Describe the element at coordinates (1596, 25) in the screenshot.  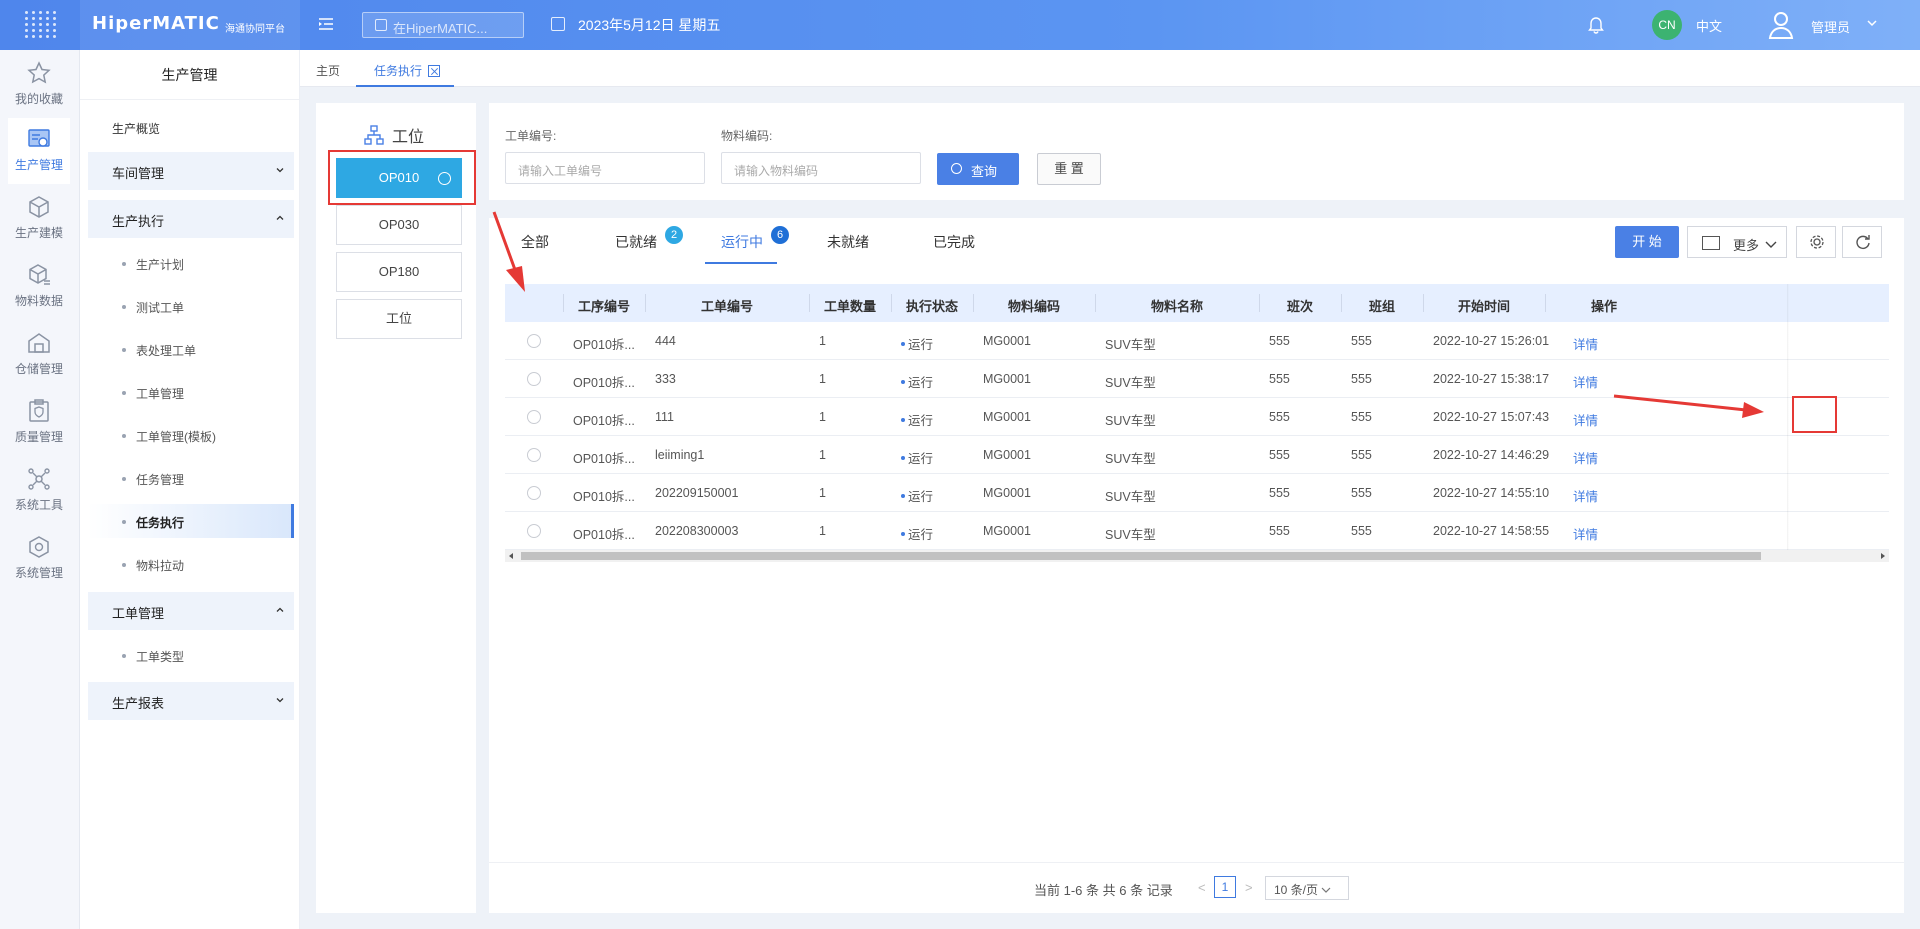
I see `bell-icon` at that location.